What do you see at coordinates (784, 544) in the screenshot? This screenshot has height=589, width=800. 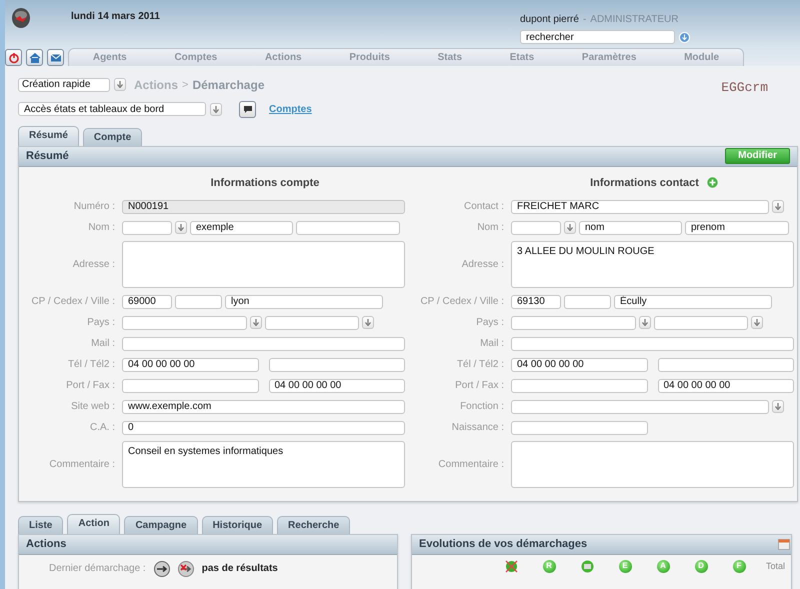 I see `calendar-icon` at bounding box center [784, 544].